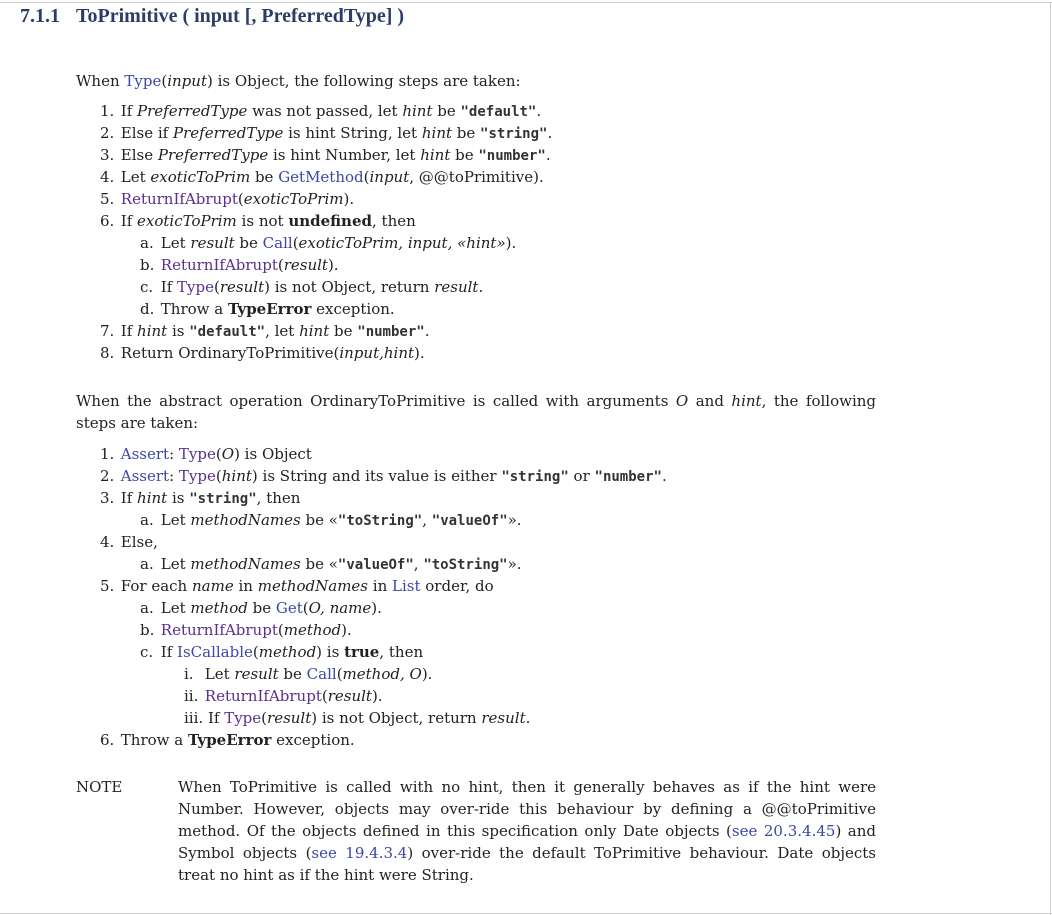 The height and width of the screenshot is (915, 1052). I want to click on list-item: i. Let result be Call(method, O)., so click(308, 674).